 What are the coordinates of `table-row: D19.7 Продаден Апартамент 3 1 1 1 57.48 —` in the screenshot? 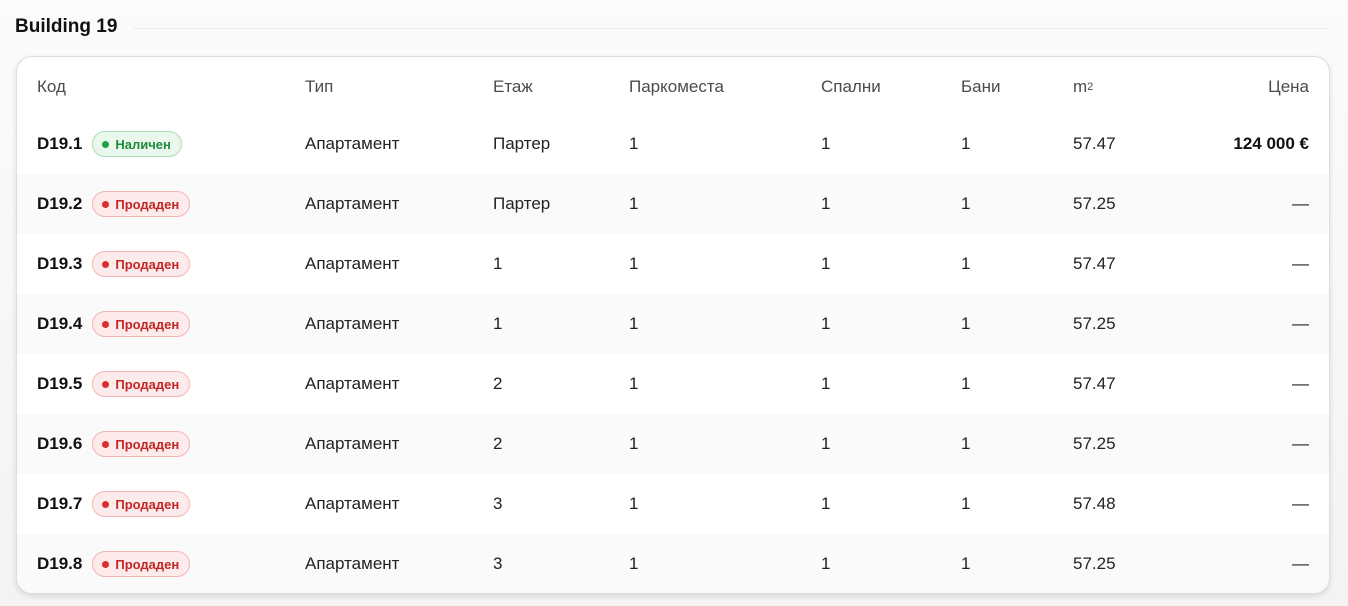 It's located at (673, 504).